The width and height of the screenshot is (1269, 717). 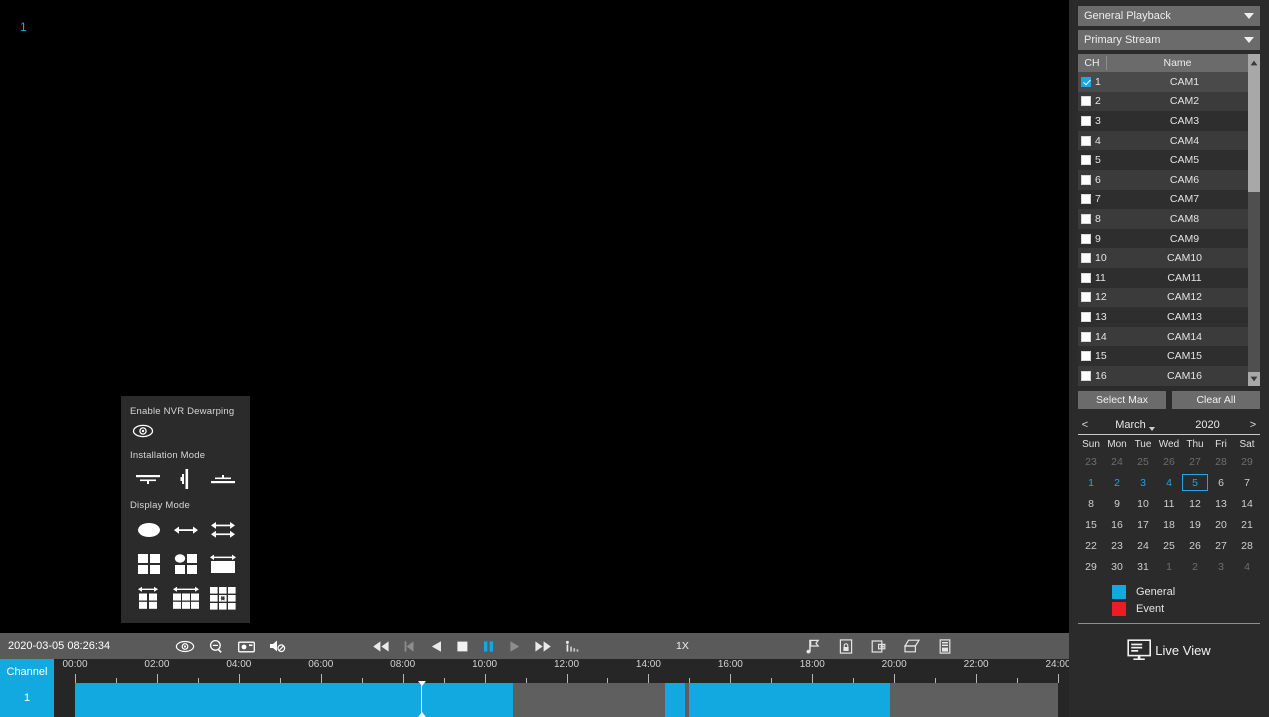 What do you see at coordinates (148, 479) in the screenshot?
I see `ceiling-mount-button` at bounding box center [148, 479].